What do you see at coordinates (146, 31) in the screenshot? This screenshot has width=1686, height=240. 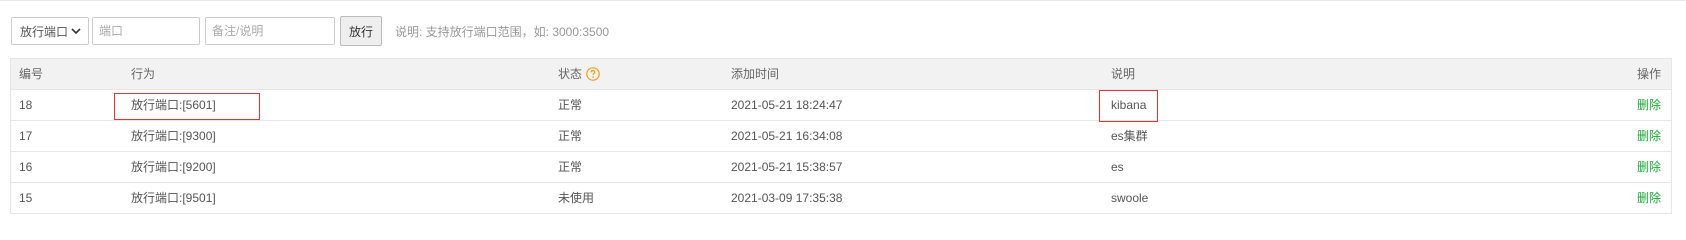 I see `port-input` at bounding box center [146, 31].